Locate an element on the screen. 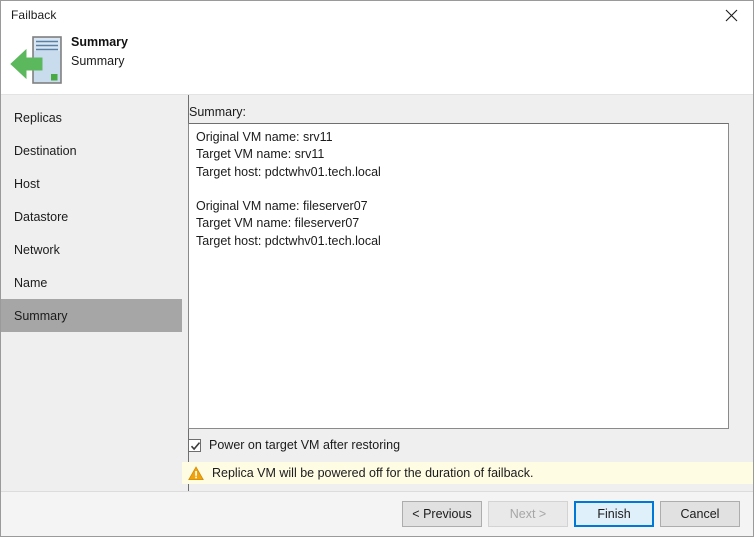 The image size is (754, 537). sidebar-item-host: Host is located at coordinates (91, 183).